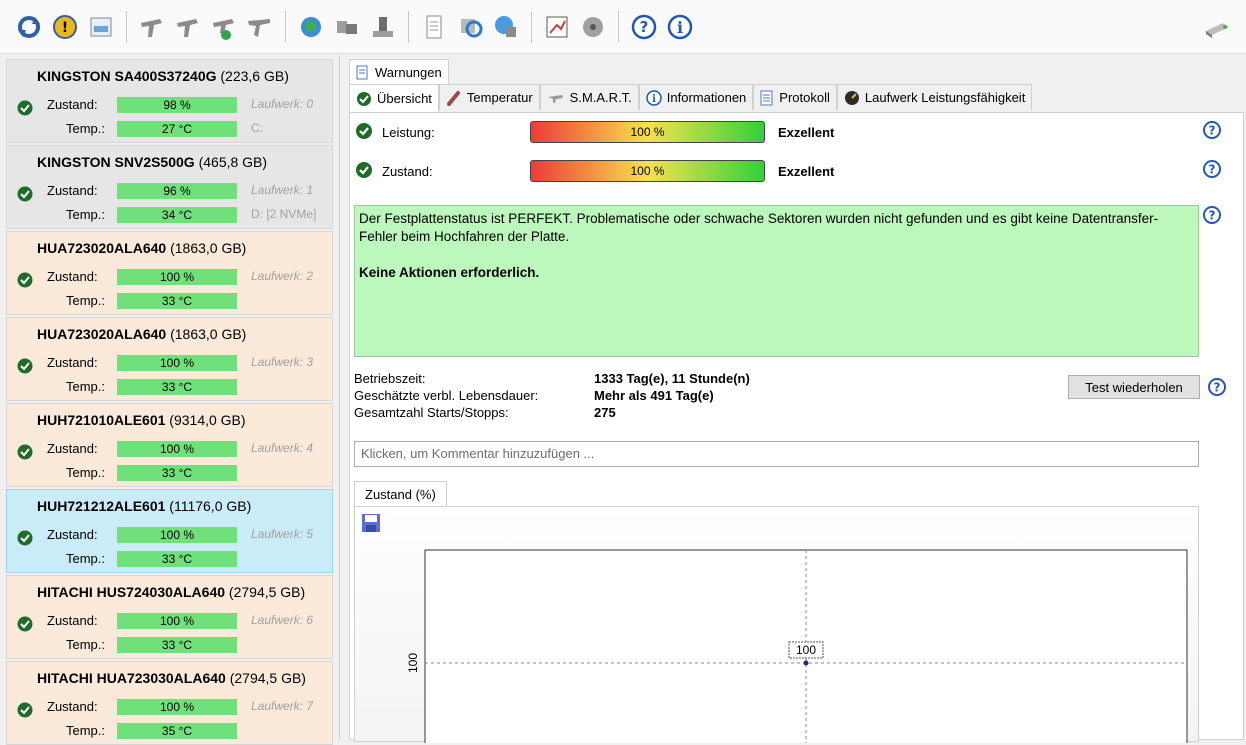 Image resolution: width=1246 pixels, height=745 pixels. I want to click on temp-value: 33 °C, so click(177, 645).